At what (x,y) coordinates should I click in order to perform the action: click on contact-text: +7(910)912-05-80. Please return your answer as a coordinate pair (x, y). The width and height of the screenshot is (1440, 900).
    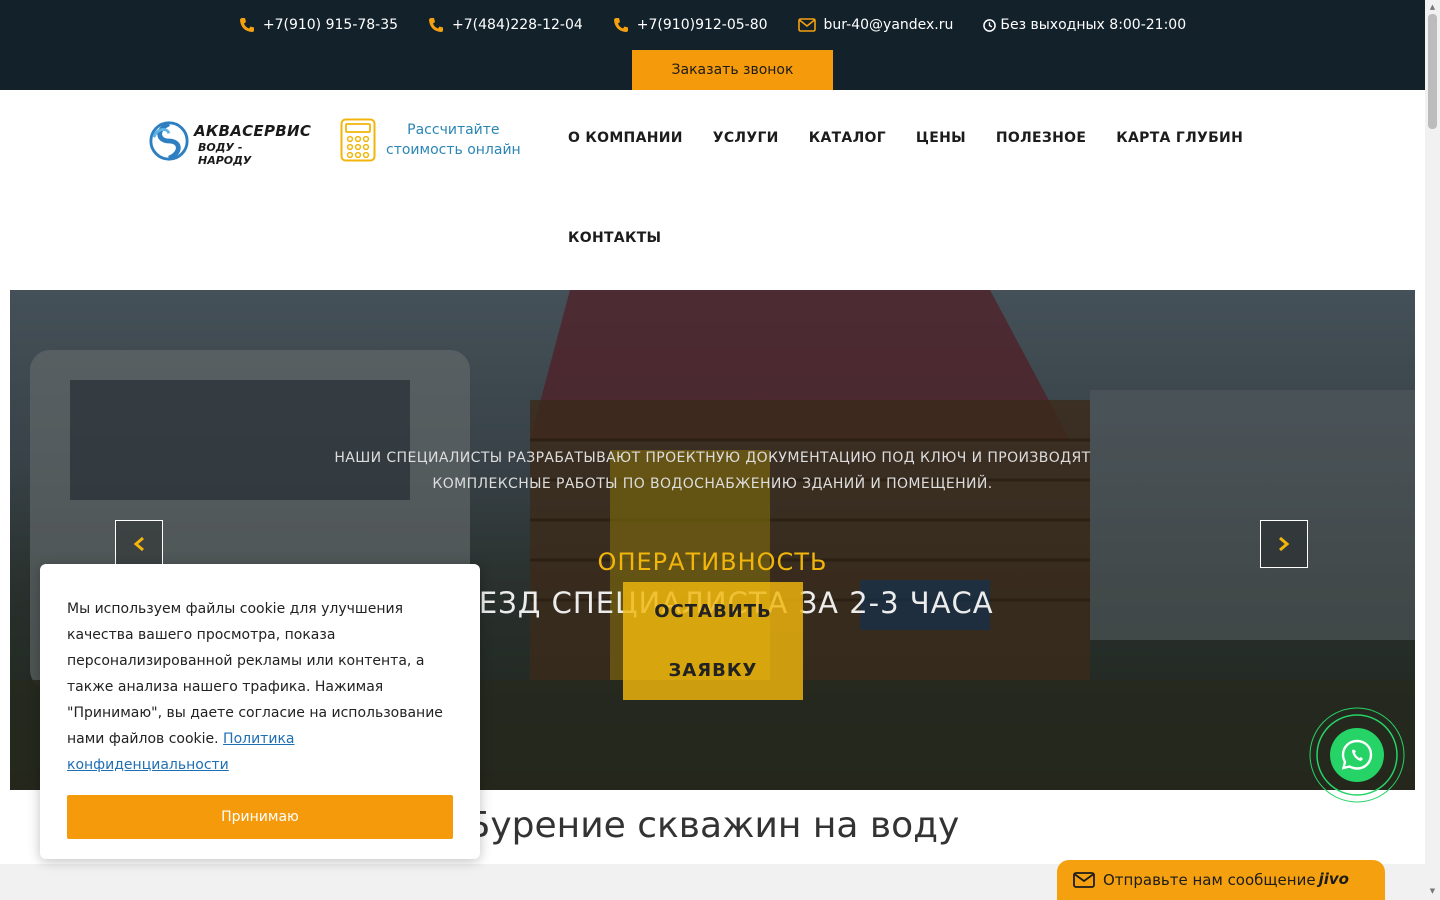
    Looking at the image, I should click on (702, 25).